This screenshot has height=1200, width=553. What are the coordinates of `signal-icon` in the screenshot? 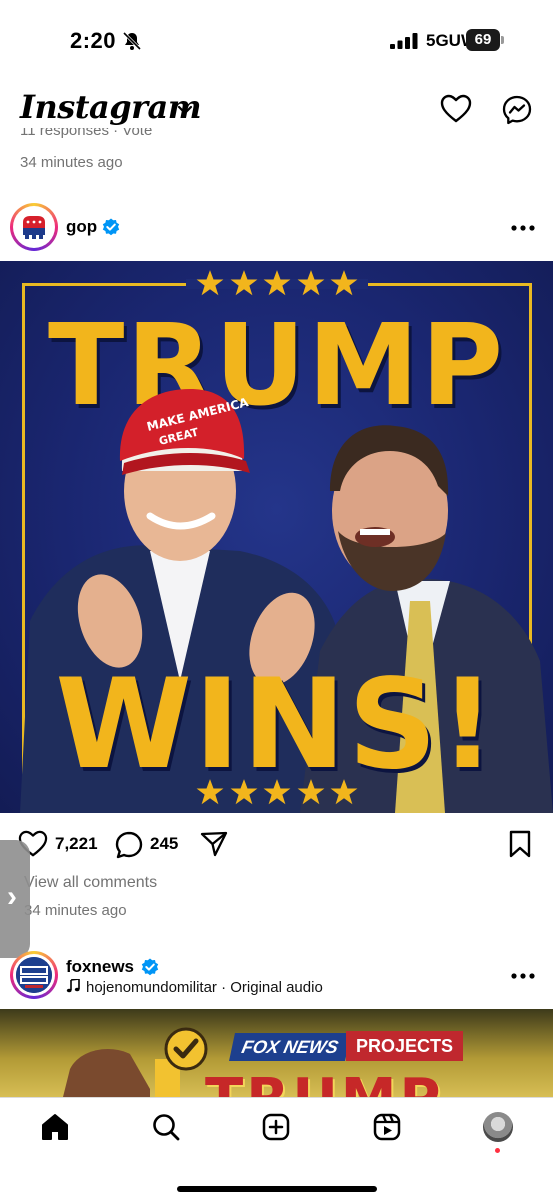 It's located at (404, 41).